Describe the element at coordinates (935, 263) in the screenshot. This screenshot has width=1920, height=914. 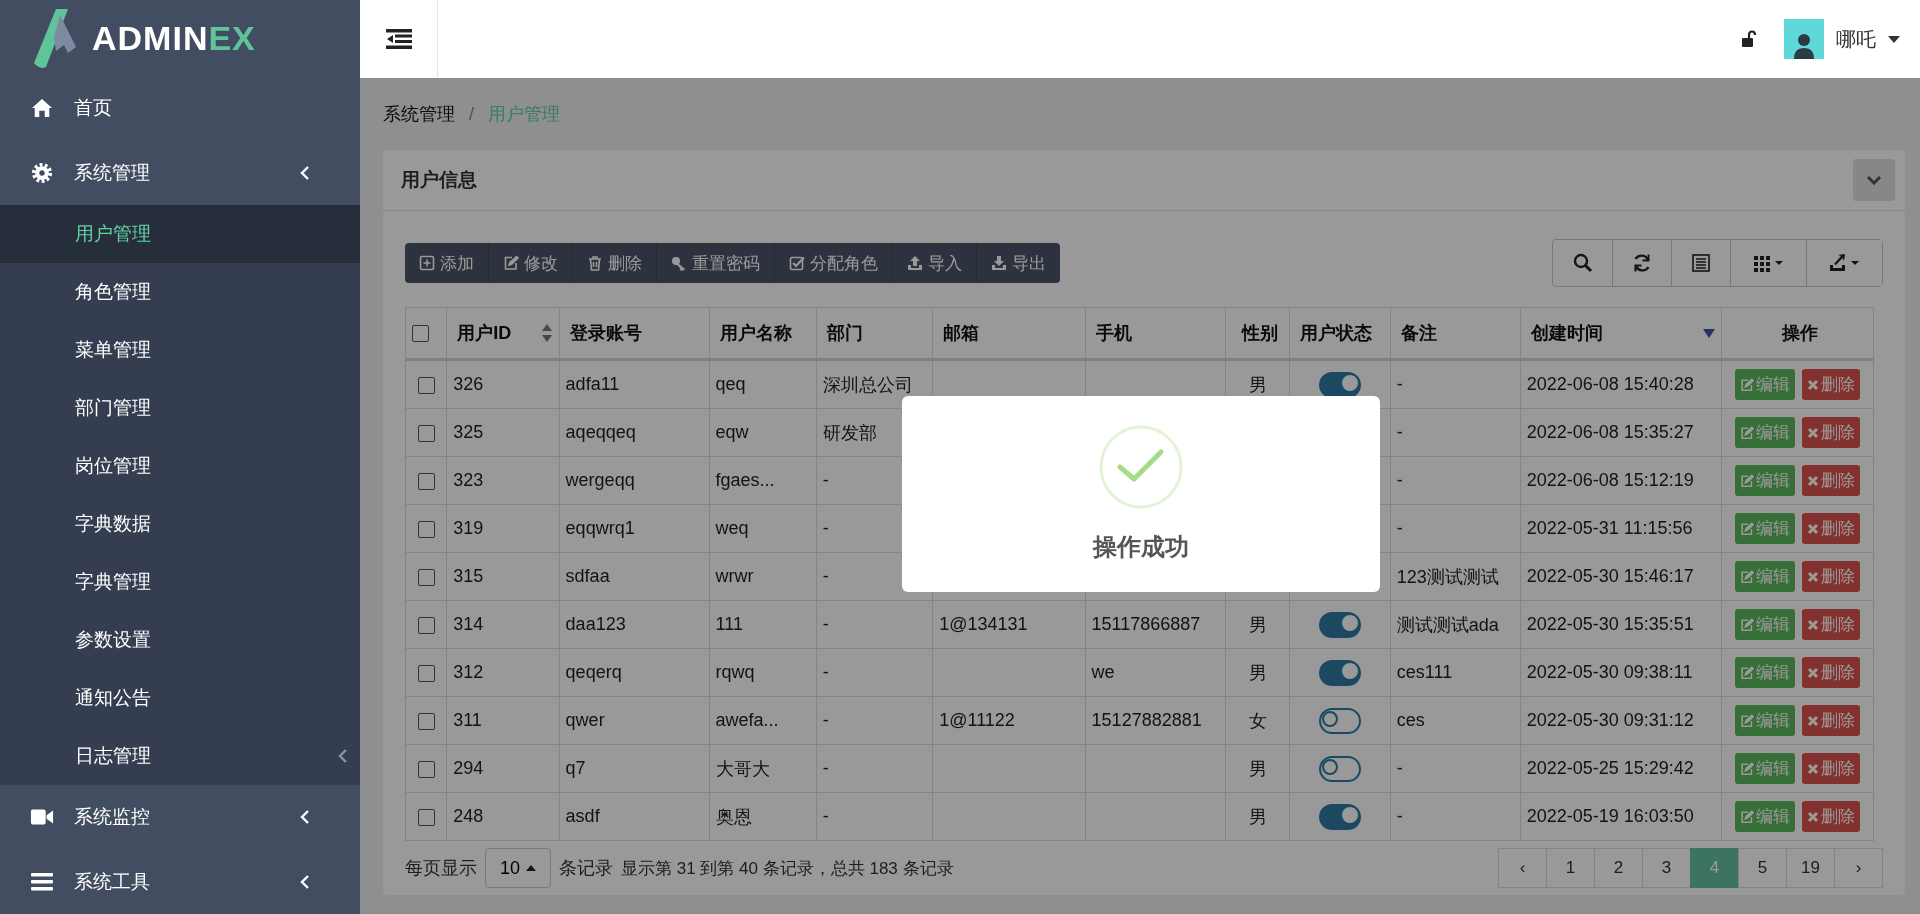
I see `toolbar-button: 导入` at that location.